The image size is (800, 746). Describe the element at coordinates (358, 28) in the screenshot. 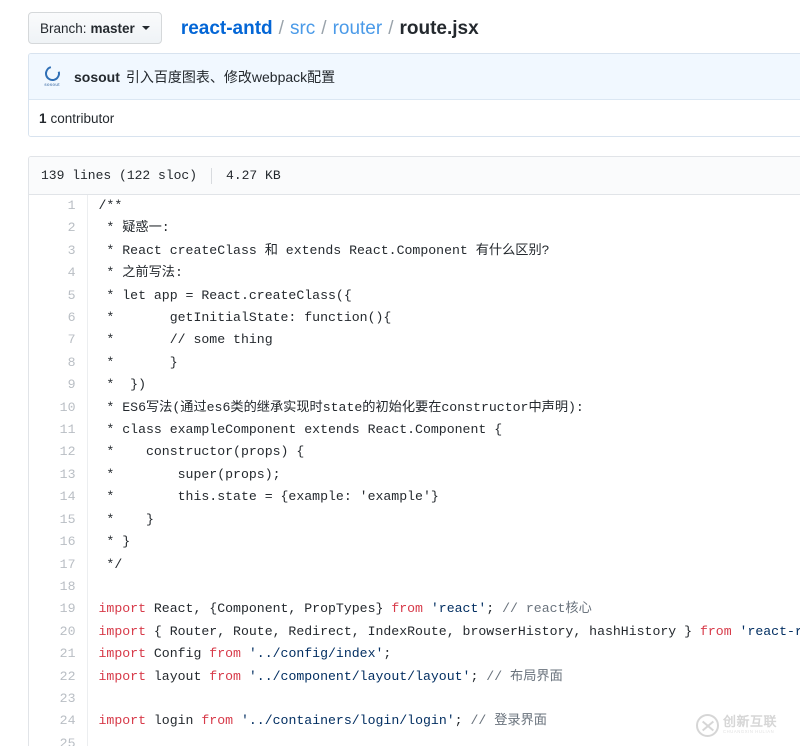

I see `breadcrumb-dir-router-link: router` at that location.